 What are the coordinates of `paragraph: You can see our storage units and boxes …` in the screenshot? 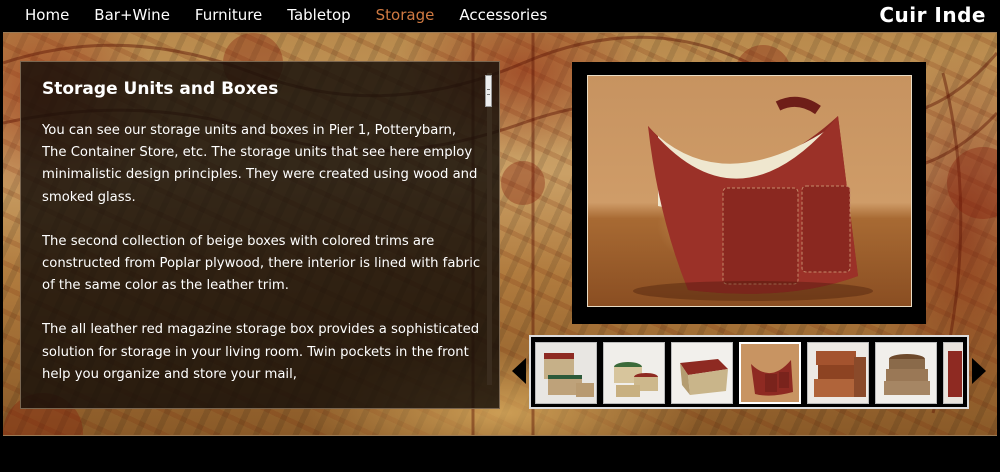 It's located at (260, 164).